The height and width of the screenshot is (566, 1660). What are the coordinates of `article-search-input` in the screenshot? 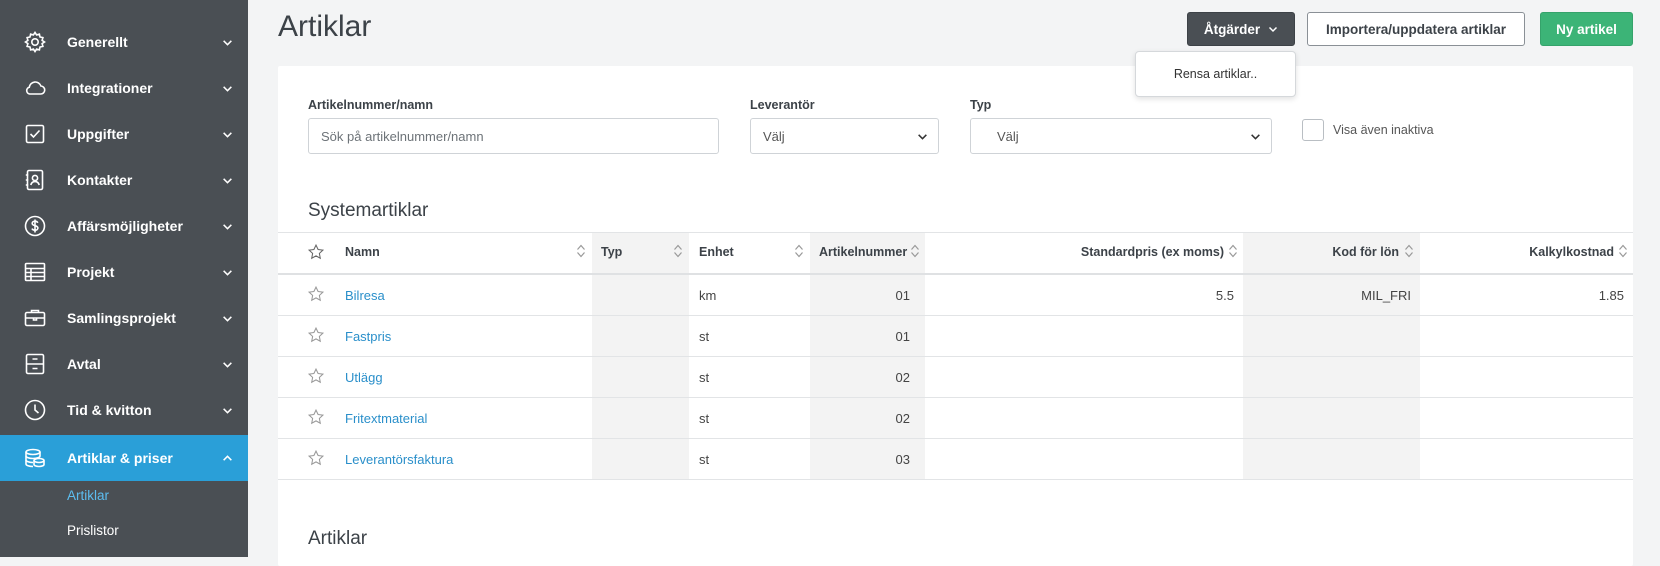 It's located at (513, 136).